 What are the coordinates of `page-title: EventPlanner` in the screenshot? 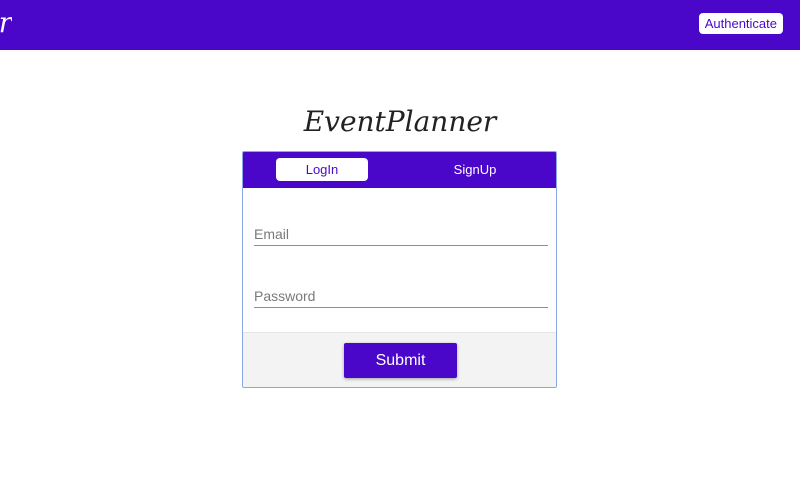 It's located at (400, 121).